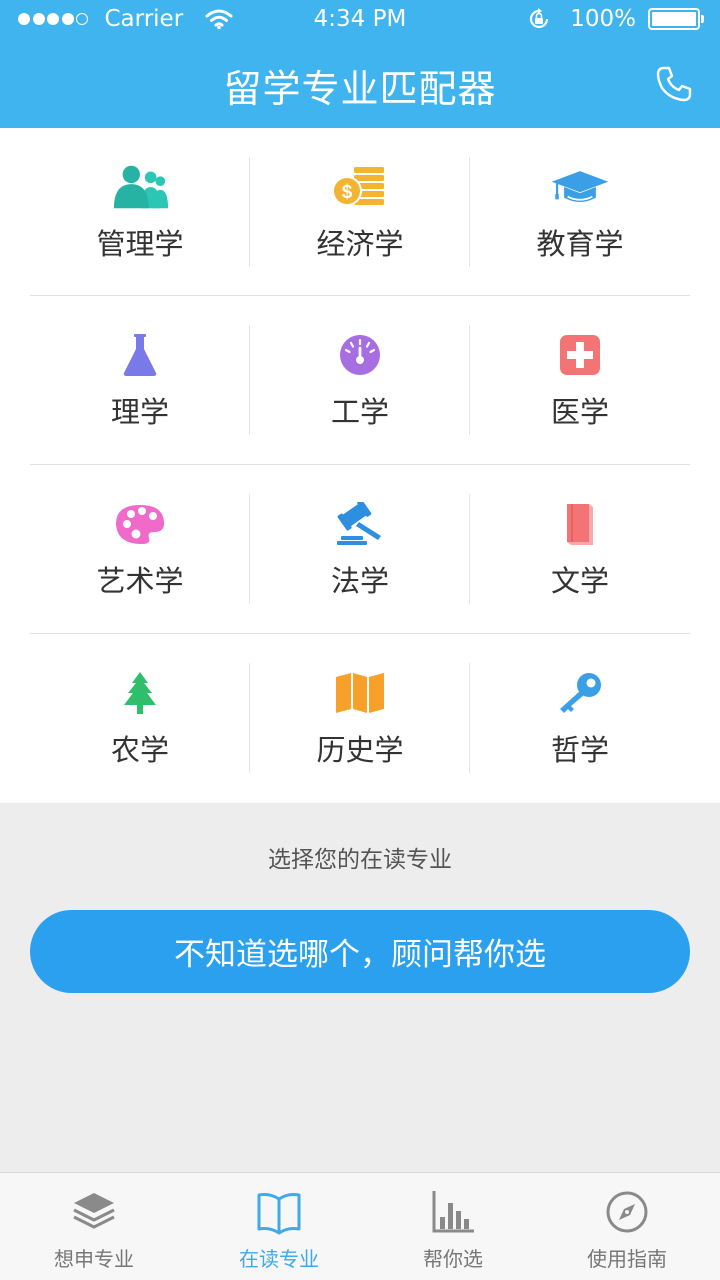  What do you see at coordinates (279, 1259) in the screenshot?
I see `tab-label: 在读专业` at bounding box center [279, 1259].